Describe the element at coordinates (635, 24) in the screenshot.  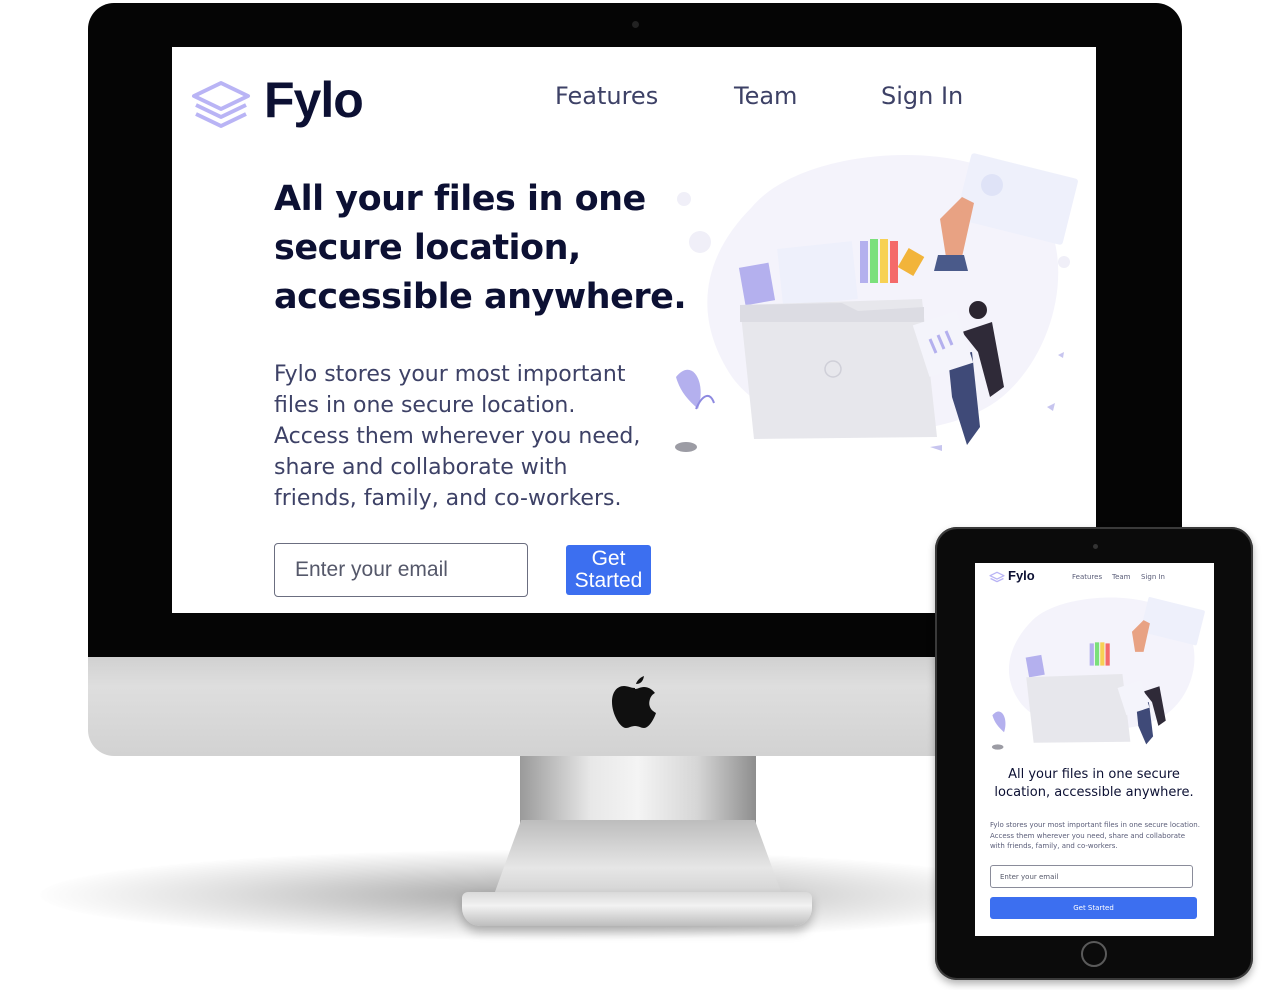
I see `imac-camera` at that location.